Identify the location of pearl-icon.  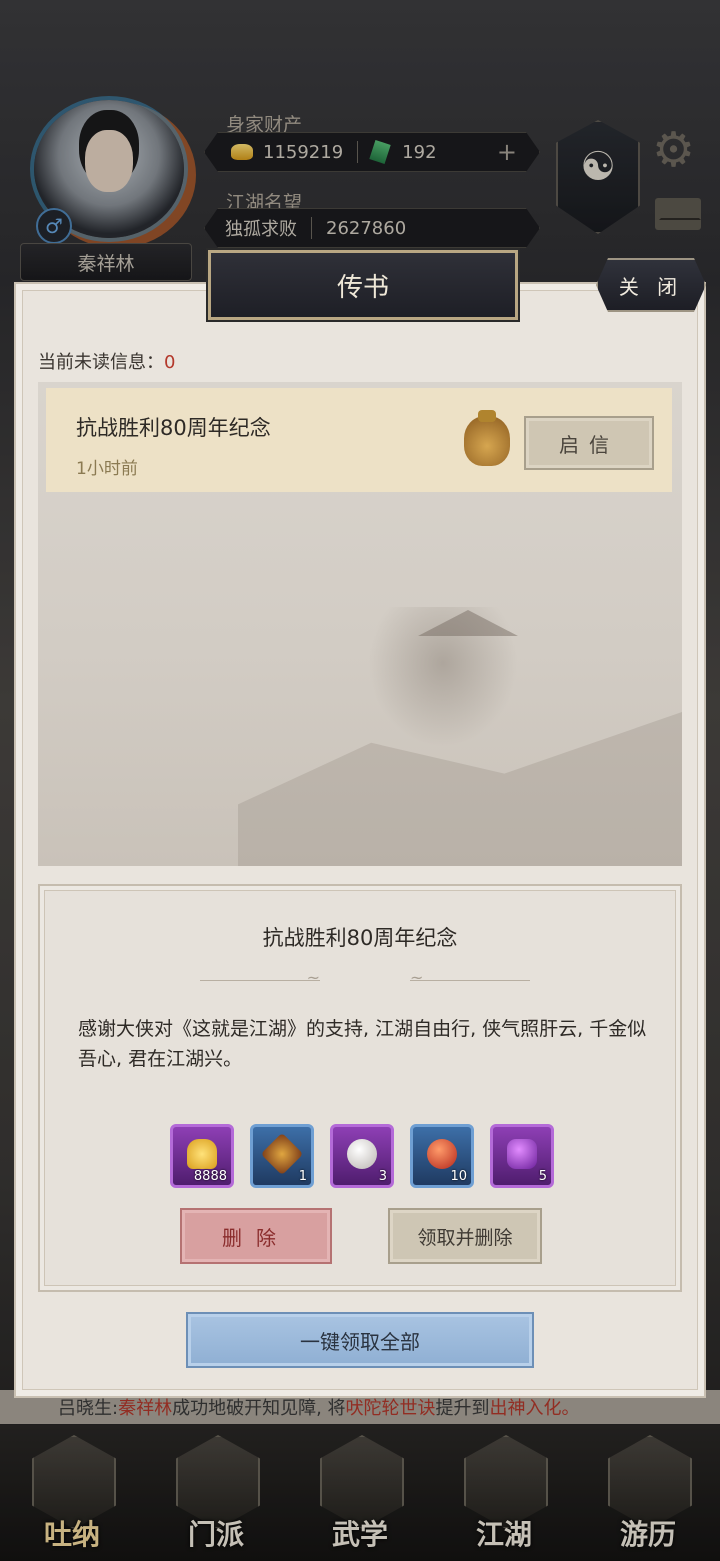
(362, 1154).